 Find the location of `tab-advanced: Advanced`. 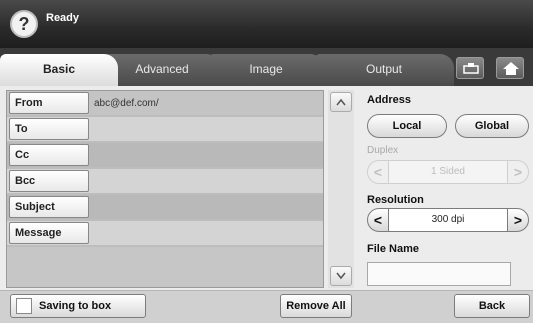

tab-advanced: Advanced is located at coordinates (162, 70).